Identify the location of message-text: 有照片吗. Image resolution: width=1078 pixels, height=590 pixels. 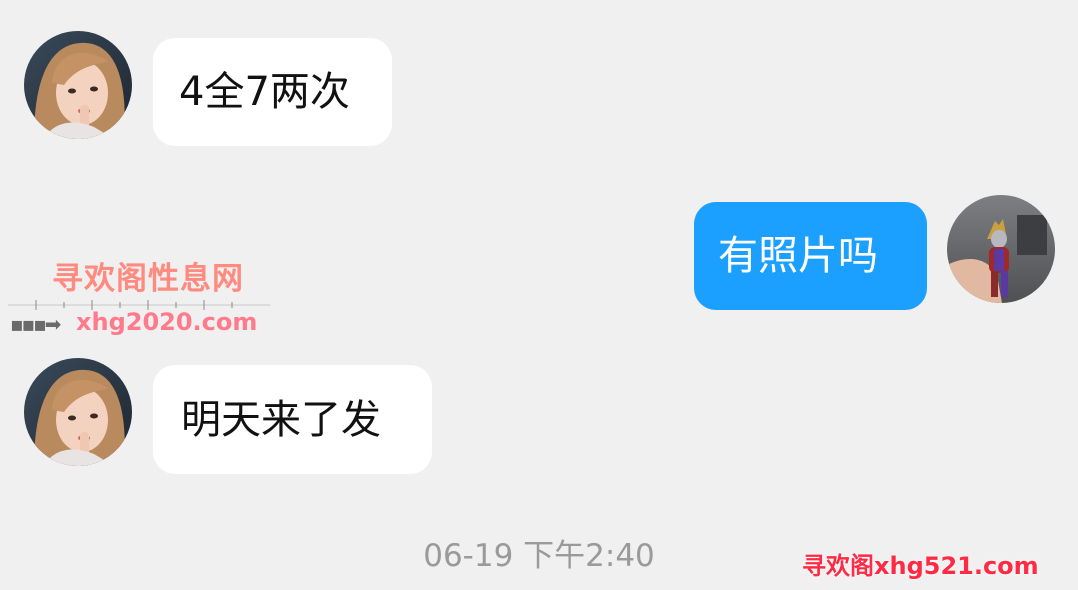
(798, 256).